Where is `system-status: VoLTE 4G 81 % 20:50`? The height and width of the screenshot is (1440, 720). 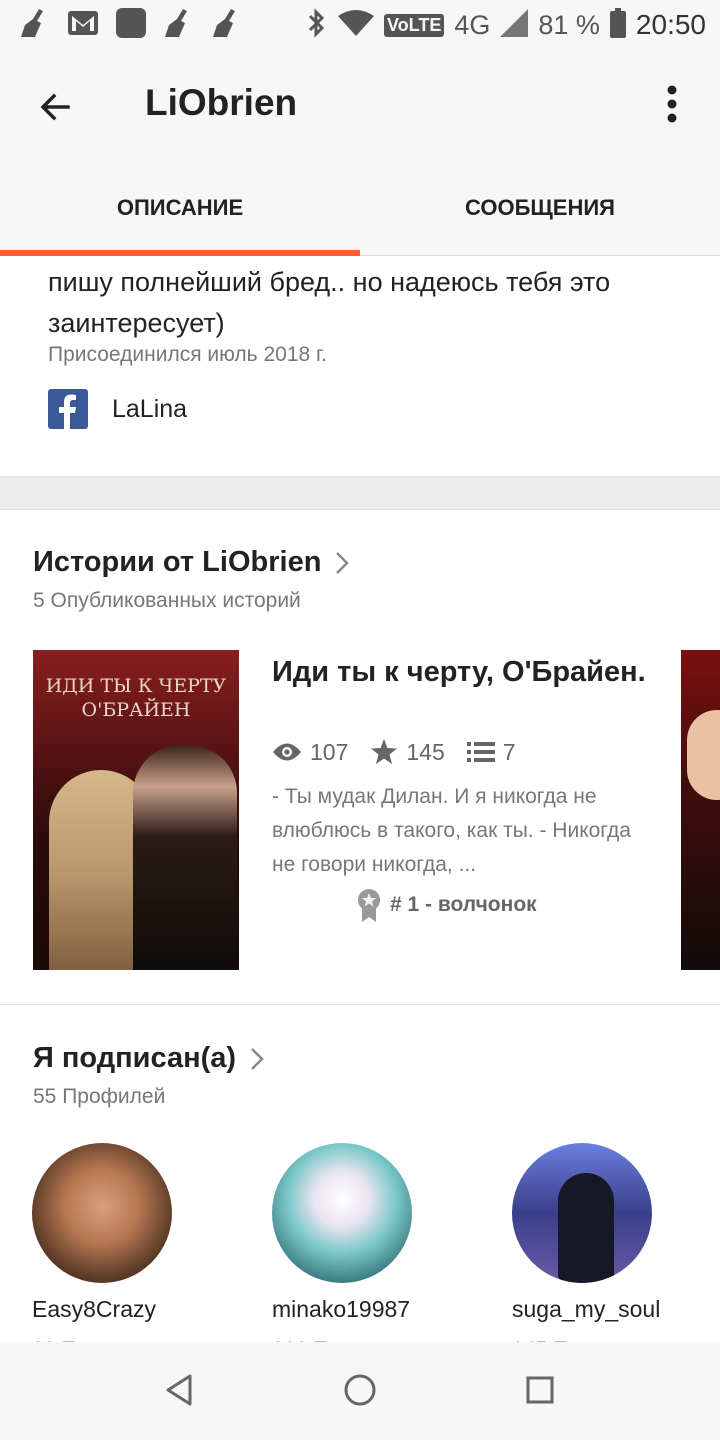 system-status: VoLTE 4G 81 % 20:50 is located at coordinates (506, 25).